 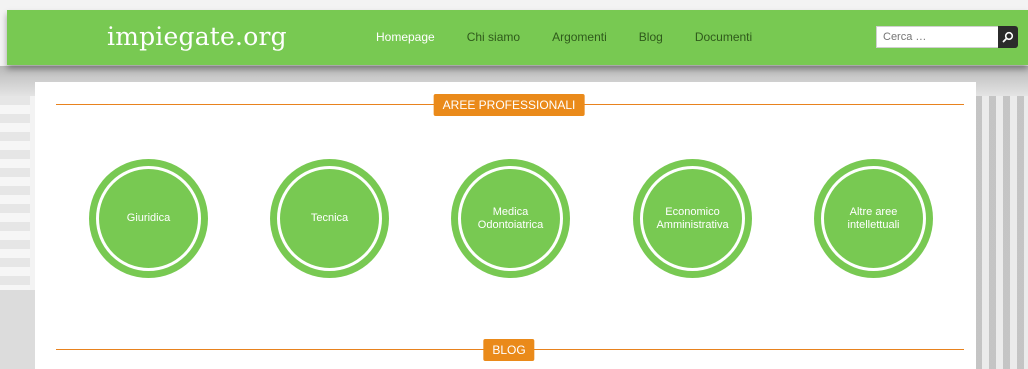 I want to click on background-stripes-right, so click(x=1001, y=232).